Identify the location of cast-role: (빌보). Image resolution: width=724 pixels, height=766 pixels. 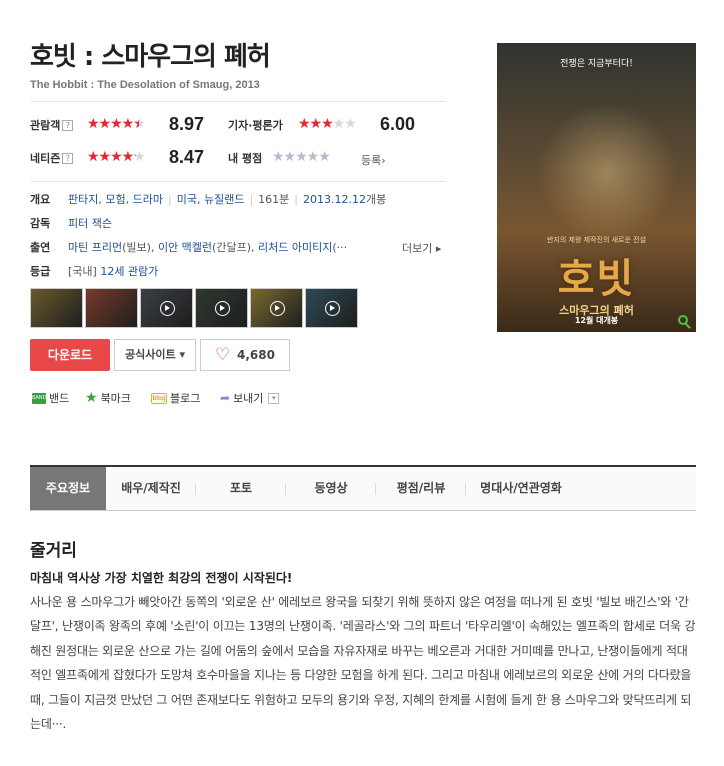
(136, 247).